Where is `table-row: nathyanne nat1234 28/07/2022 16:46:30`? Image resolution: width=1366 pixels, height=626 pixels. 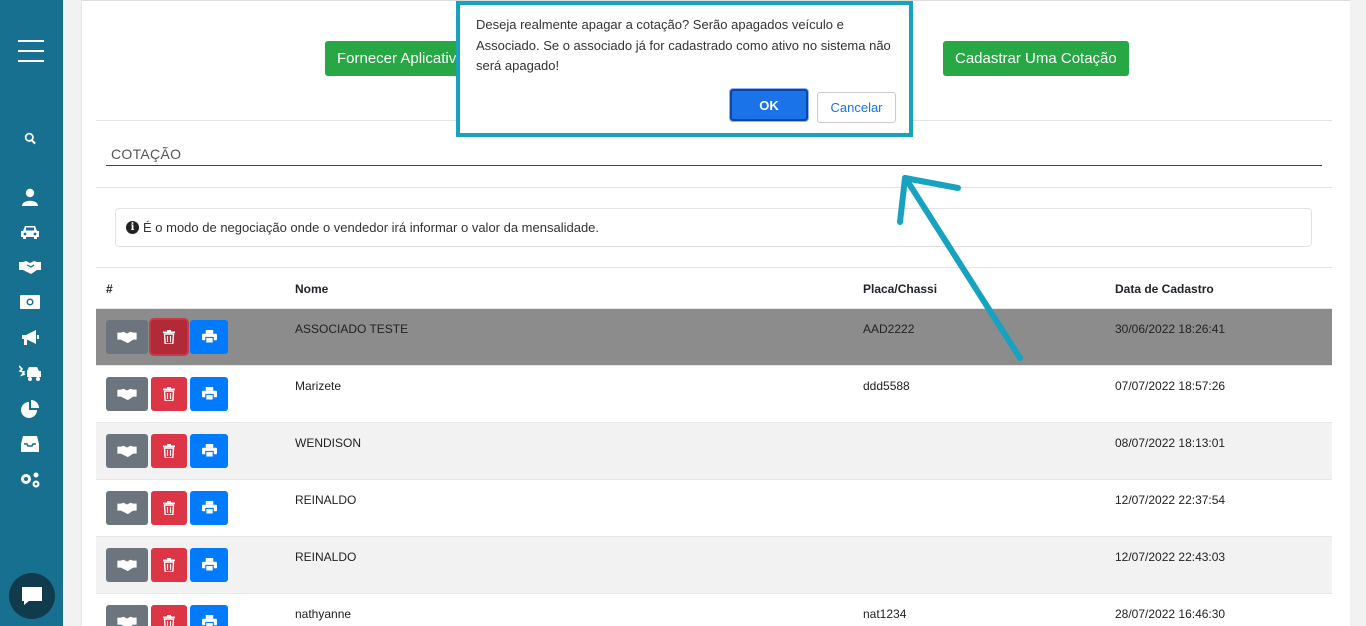 table-row: nathyanne nat1234 28/07/2022 16:46:30 is located at coordinates (714, 609).